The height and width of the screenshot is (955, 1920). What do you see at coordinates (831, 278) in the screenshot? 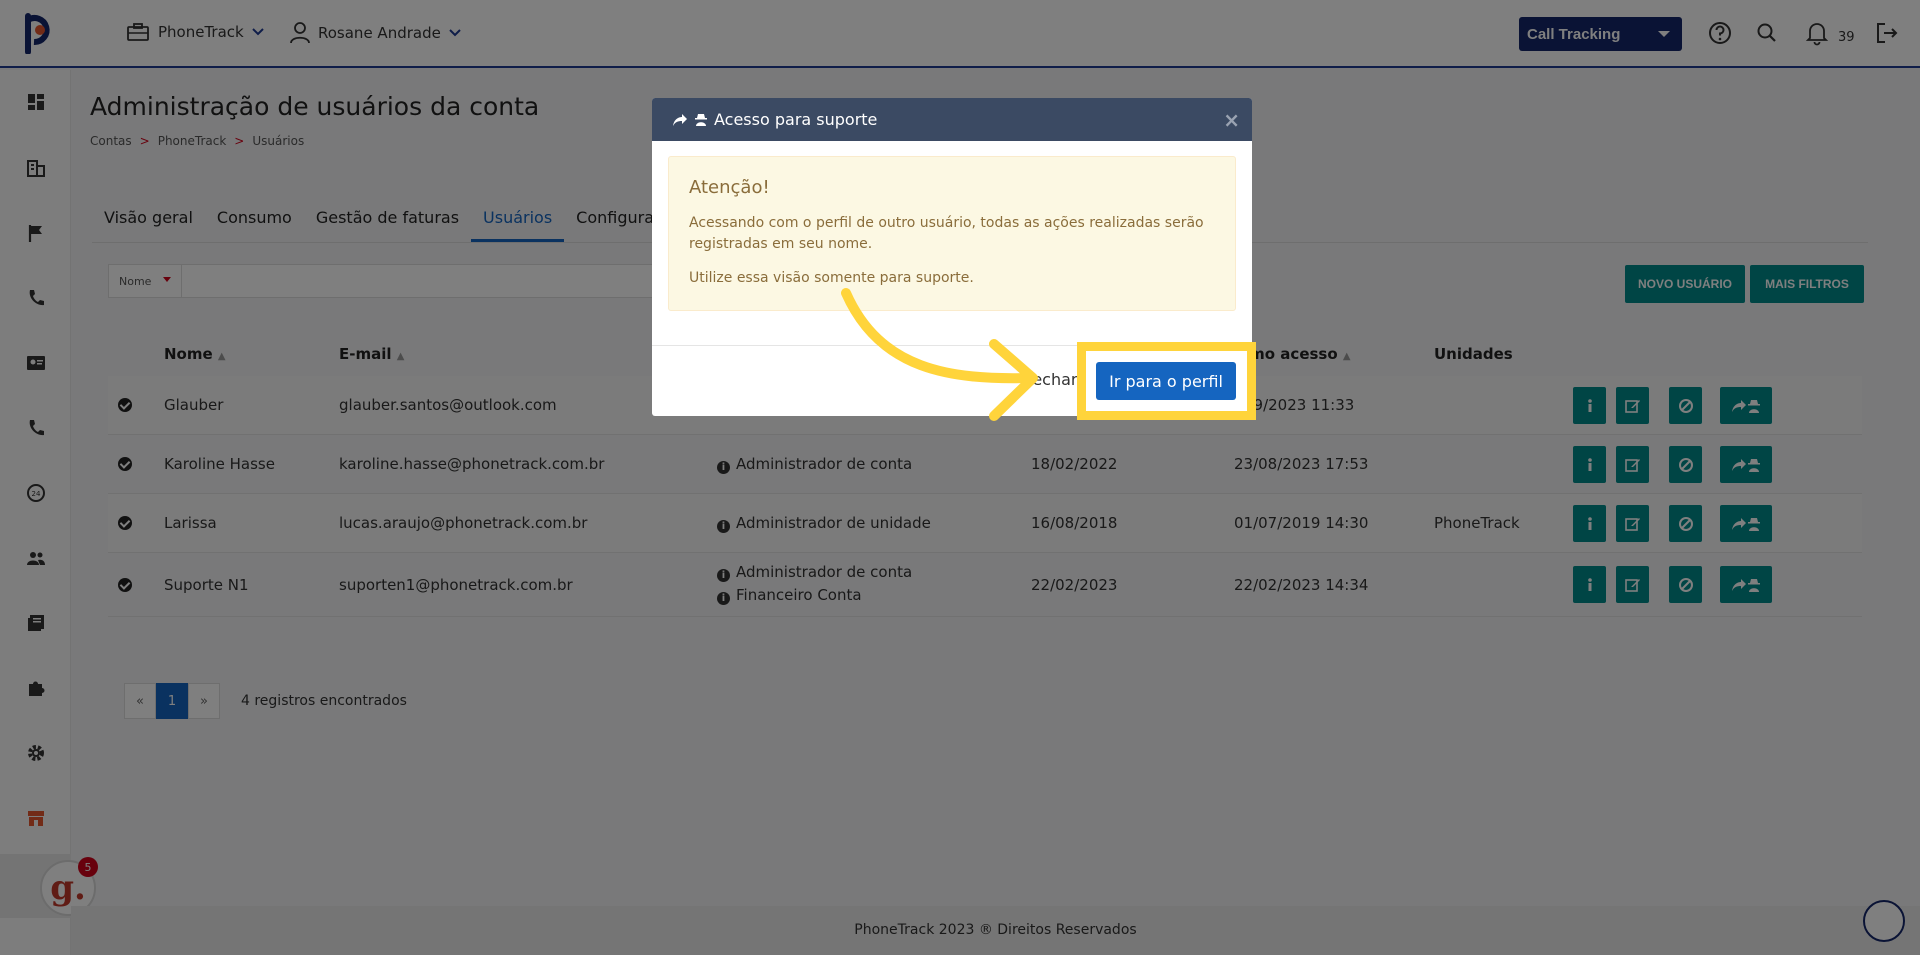
I see `alert-note: Utilize essa visão somente para suporte.` at bounding box center [831, 278].